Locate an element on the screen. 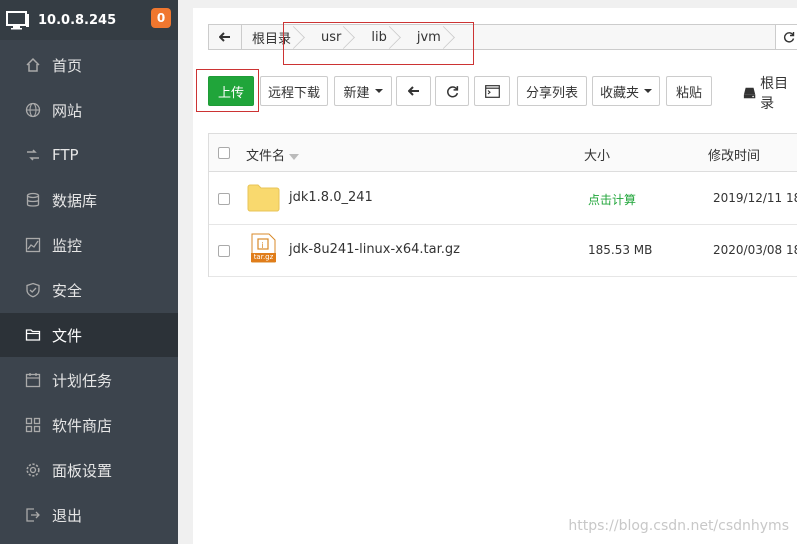 Image resolution: width=797 pixels, height=544 pixels. database-icon is located at coordinates (33, 199).